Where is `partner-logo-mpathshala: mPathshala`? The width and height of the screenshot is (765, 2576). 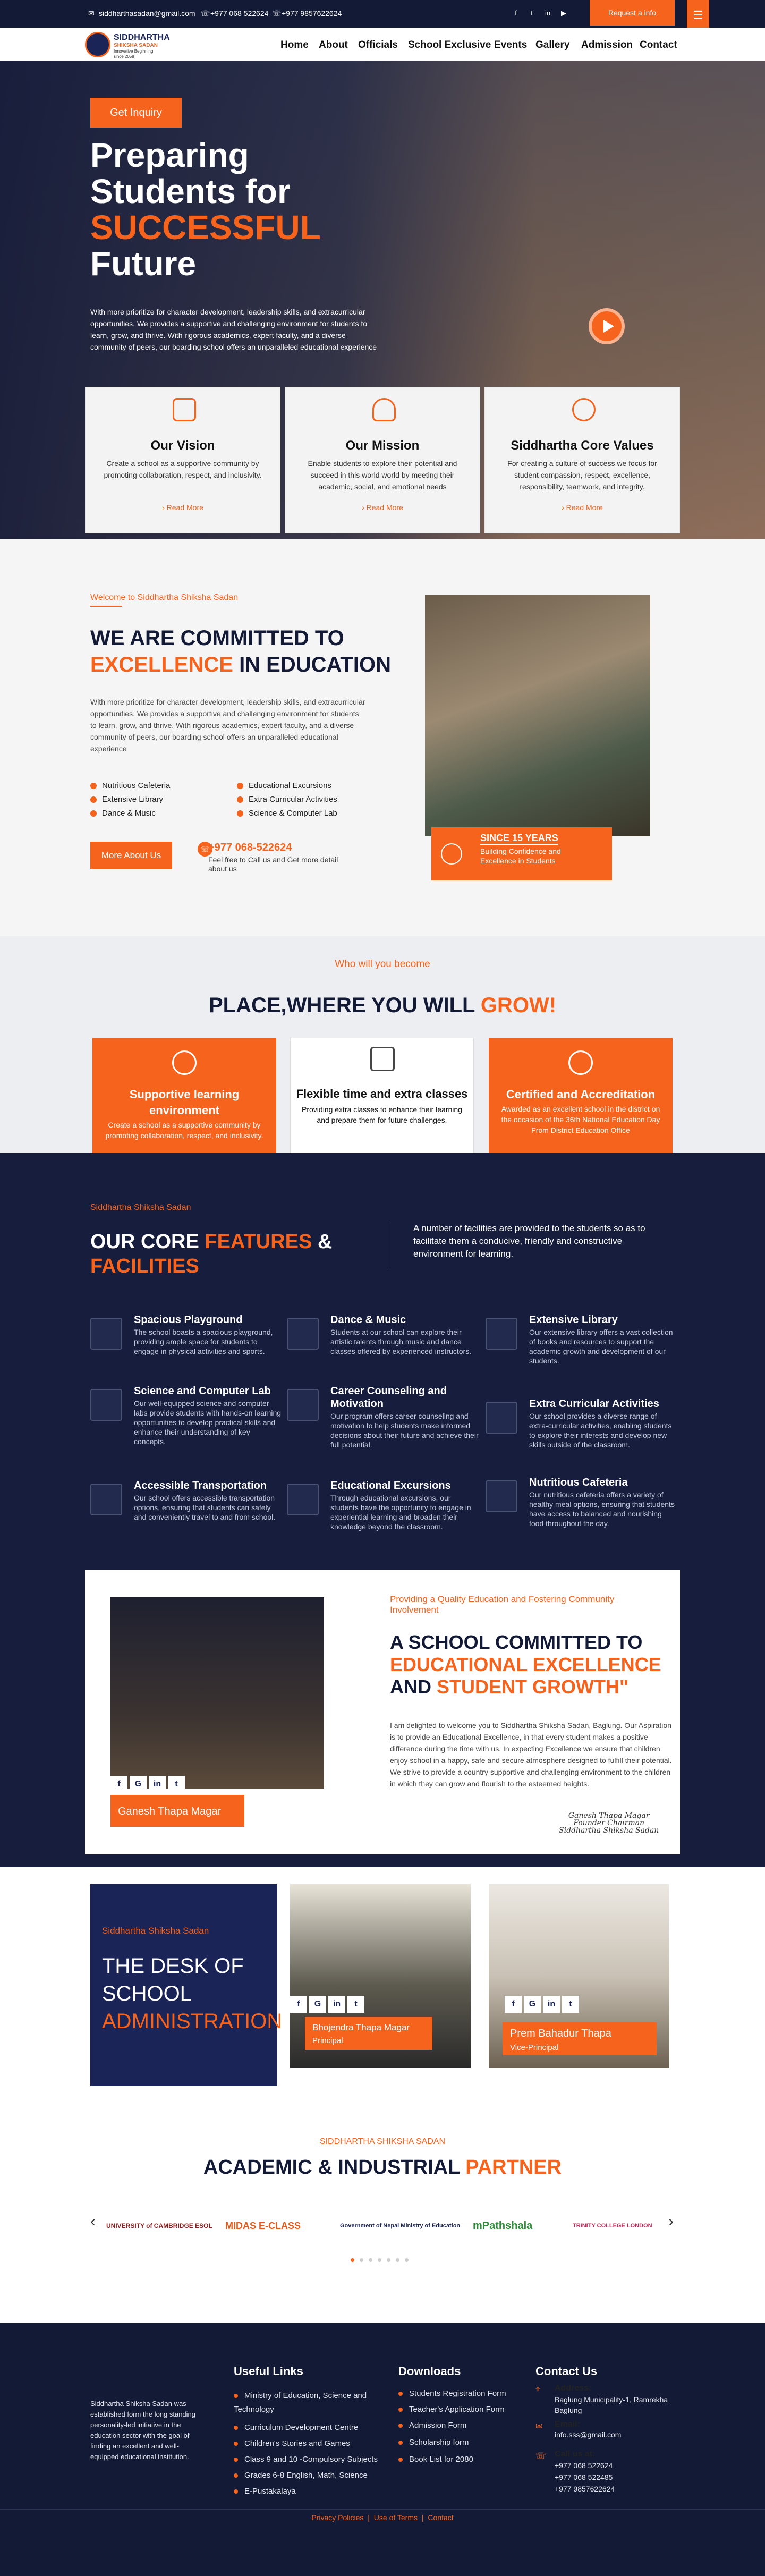
partner-logo-mpathshala: mPathshala is located at coordinates (502, 2226).